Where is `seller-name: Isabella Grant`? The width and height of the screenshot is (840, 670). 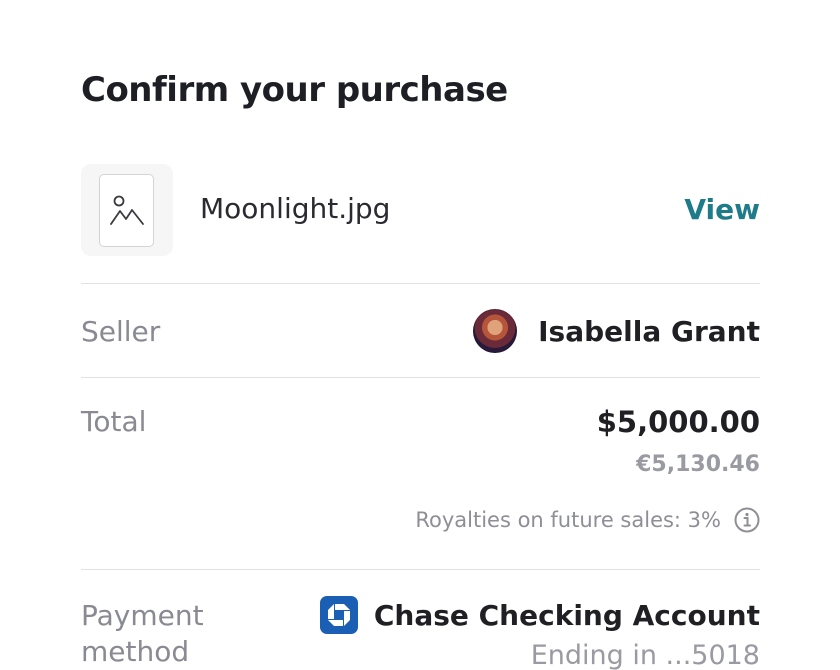 seller-name: Isabella Grant is located at coordinates (649, 331).